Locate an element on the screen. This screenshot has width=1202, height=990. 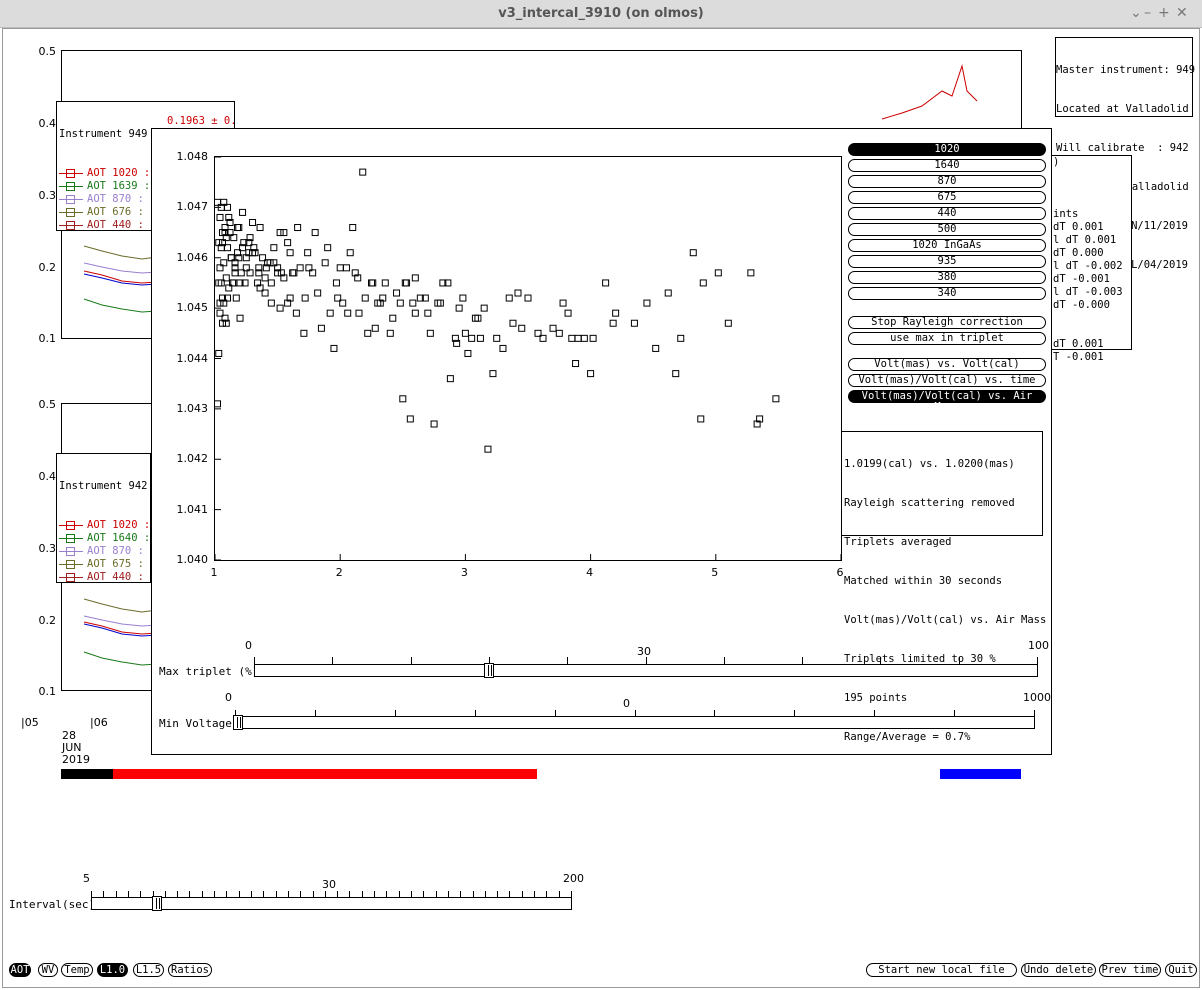
max-triplet-slider is located at coordinates (646, 670).